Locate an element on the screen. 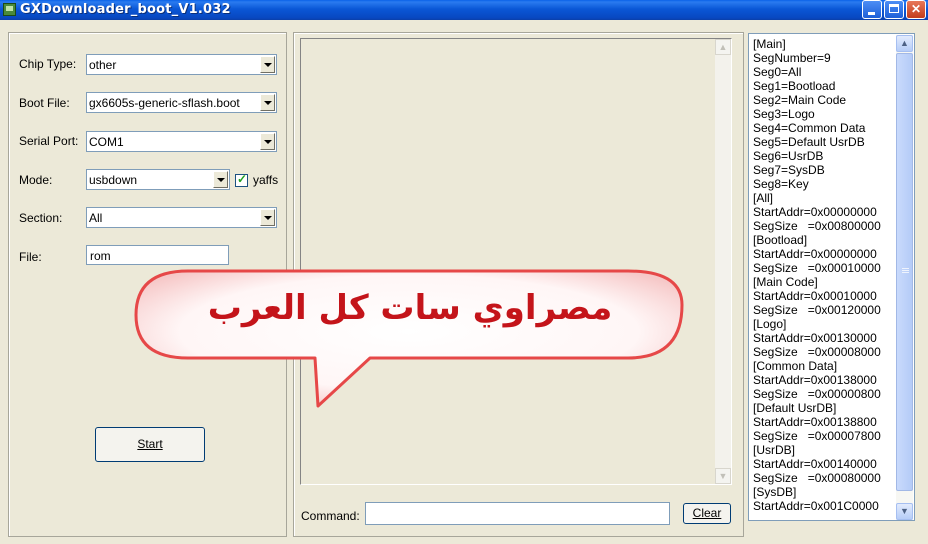 The image size is (928, 544). overlay-arabic-text: مصراوي سات كل العرب is located at coordinates (410, 308).